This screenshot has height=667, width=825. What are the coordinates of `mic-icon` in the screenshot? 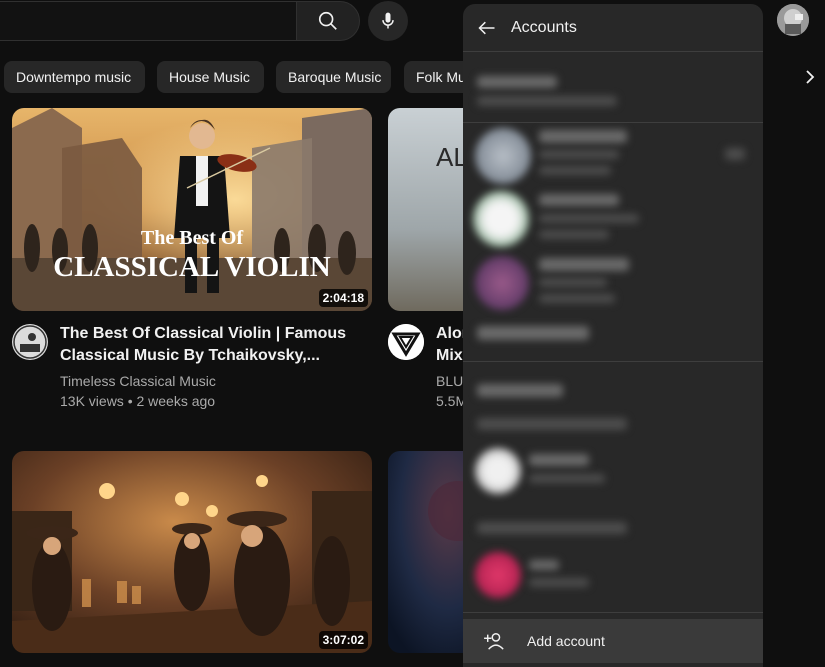 It's located at (388, 20).